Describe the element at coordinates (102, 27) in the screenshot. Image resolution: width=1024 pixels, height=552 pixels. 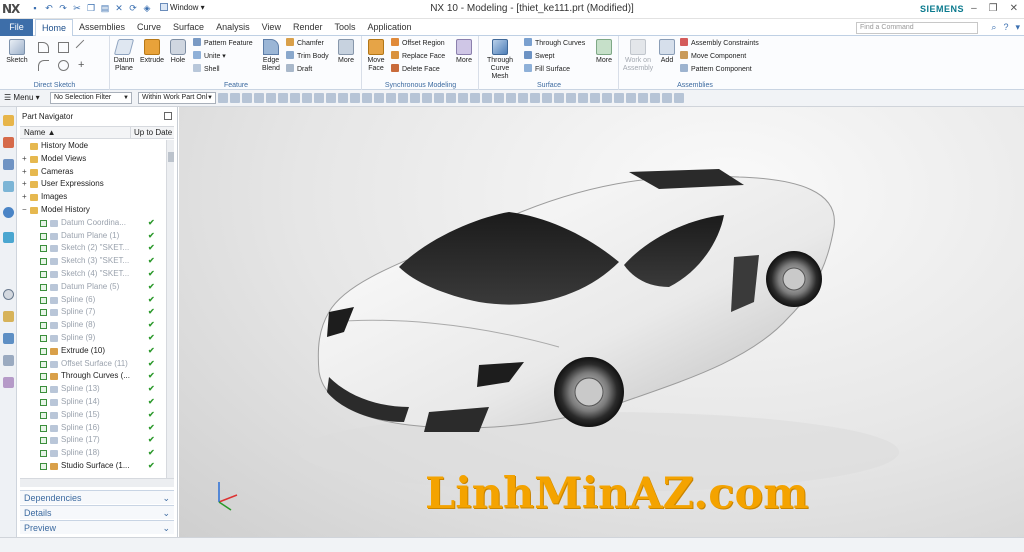
I see `tab-assemblies: Assemblies` at that location.